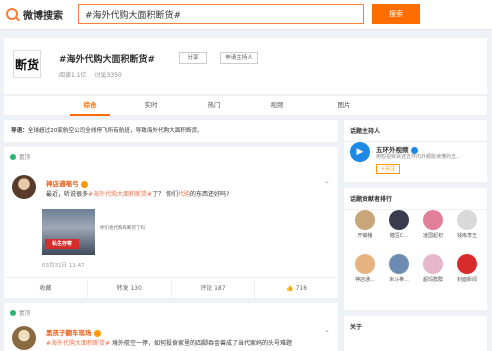 This screenshot has width=492, height=351. What do you see at coordinates (27, 64) in the screenshot?
I see `topic-logo: 断货` at bounding box center [27, 64].